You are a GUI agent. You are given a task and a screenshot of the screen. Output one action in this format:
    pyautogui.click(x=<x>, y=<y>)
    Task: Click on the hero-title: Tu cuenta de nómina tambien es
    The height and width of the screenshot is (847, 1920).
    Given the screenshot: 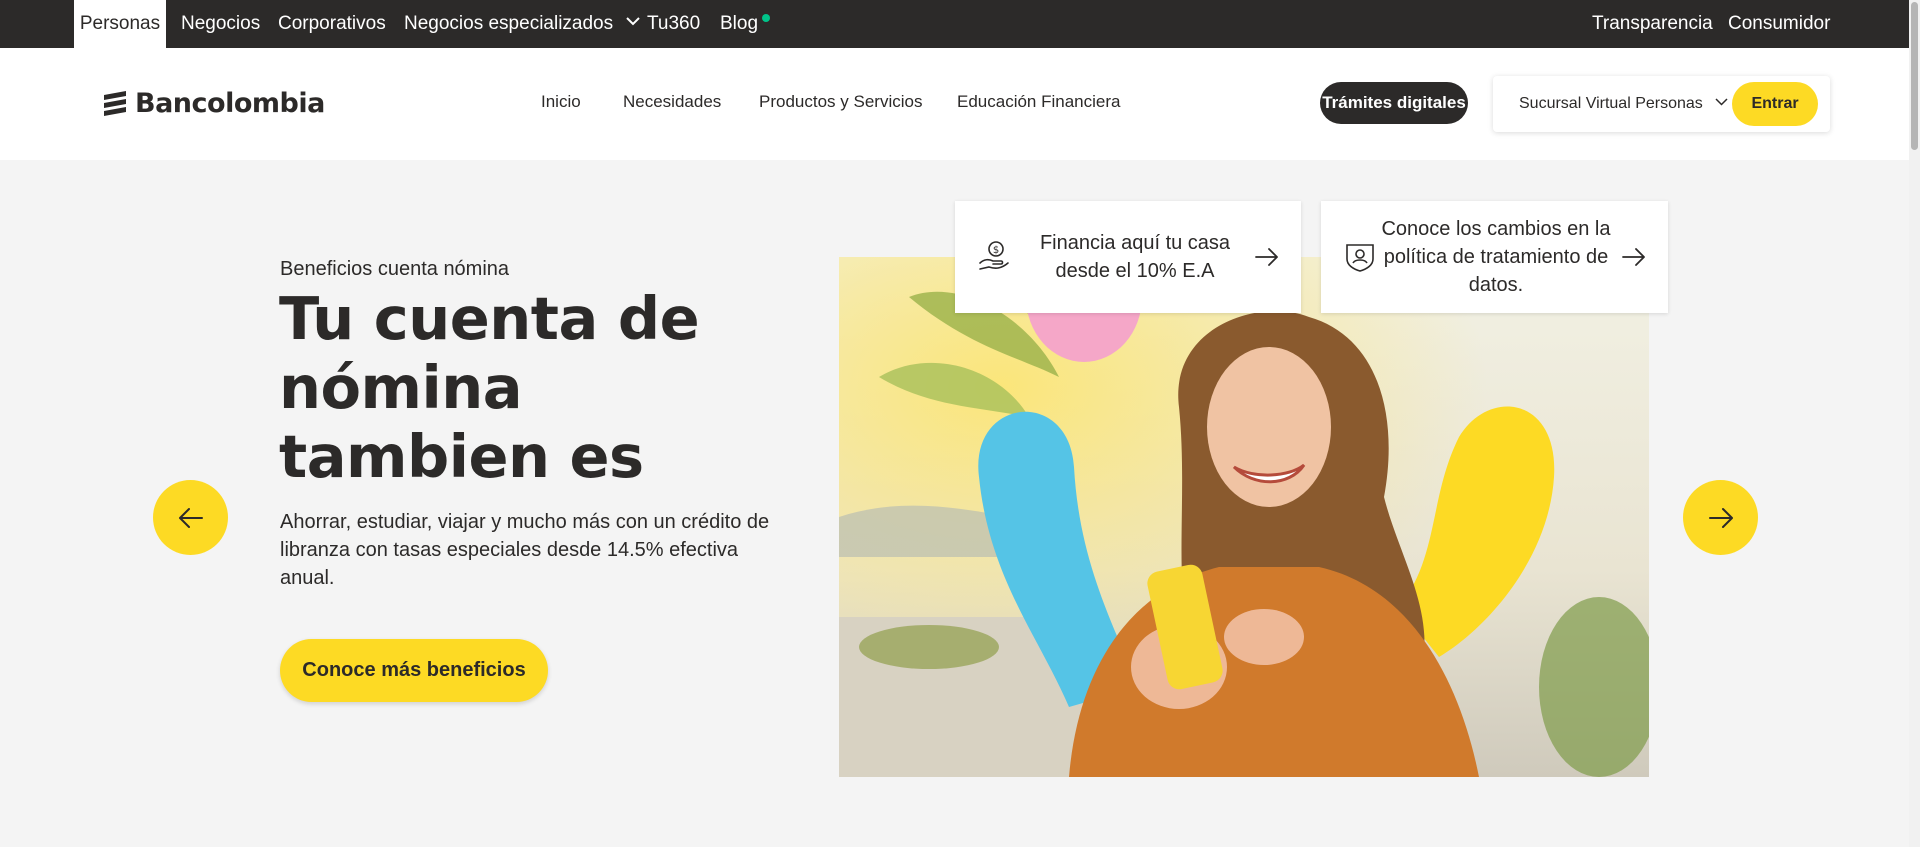 What is the action you would take?
    pyautogui.click(x=489, y=387)
    